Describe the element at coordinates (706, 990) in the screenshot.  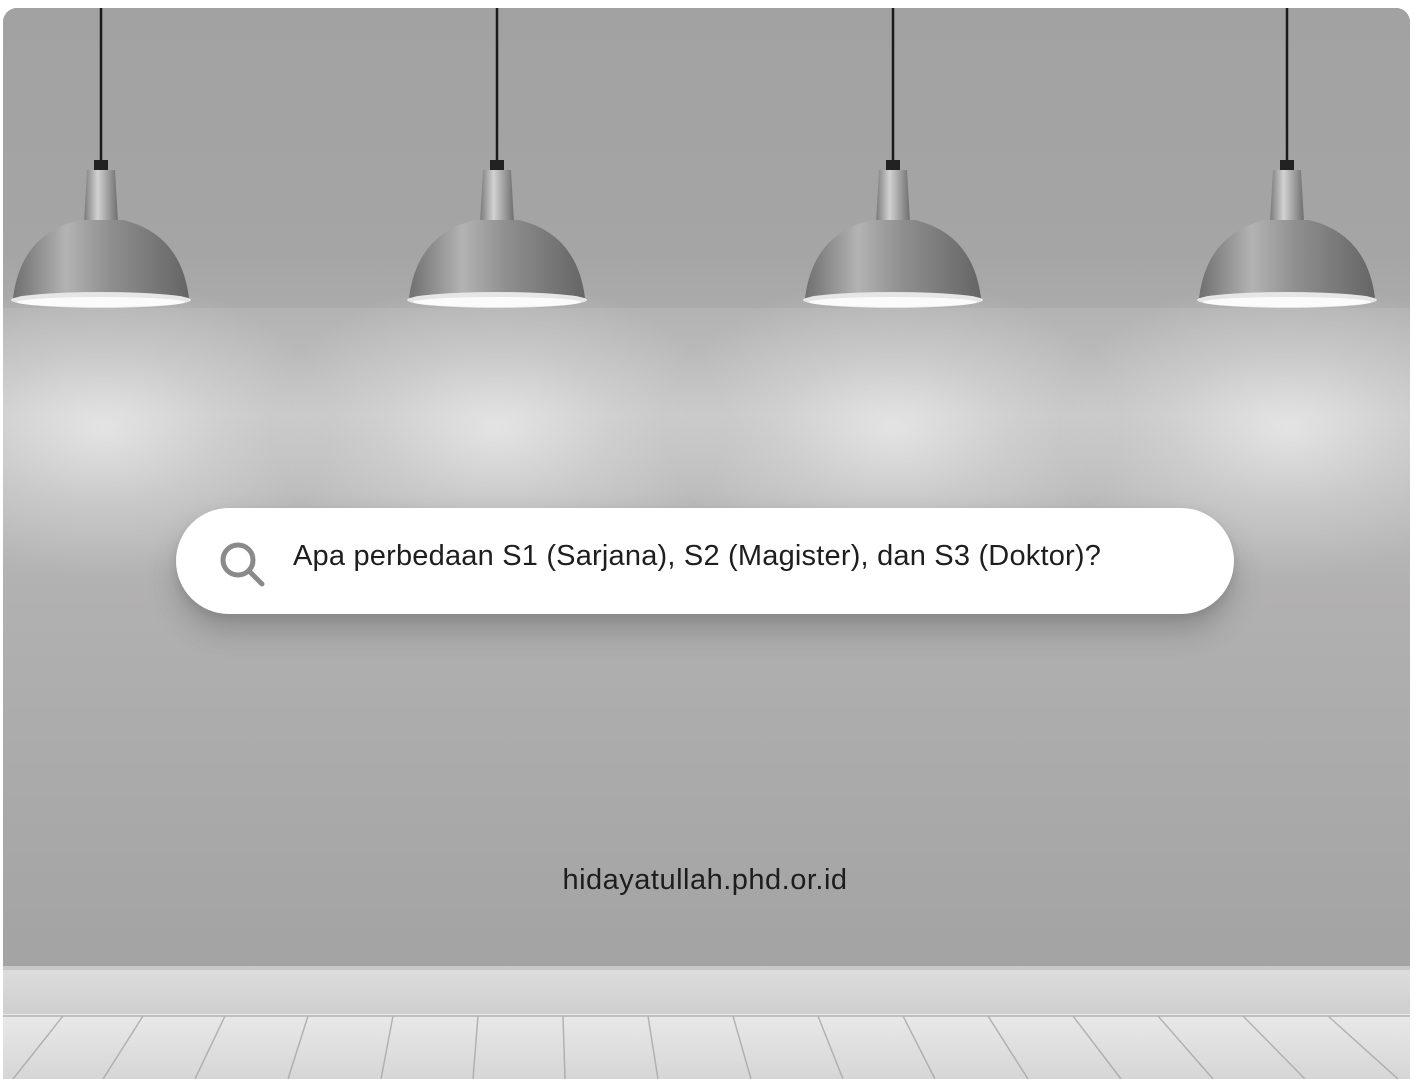
I see `skirting-board` at that location.